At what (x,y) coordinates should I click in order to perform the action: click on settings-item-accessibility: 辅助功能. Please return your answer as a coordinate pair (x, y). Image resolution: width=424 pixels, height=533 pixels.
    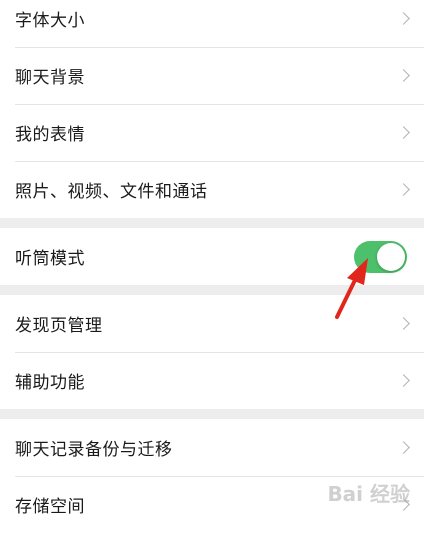
    Looking at the image, I should click on (212, 380).